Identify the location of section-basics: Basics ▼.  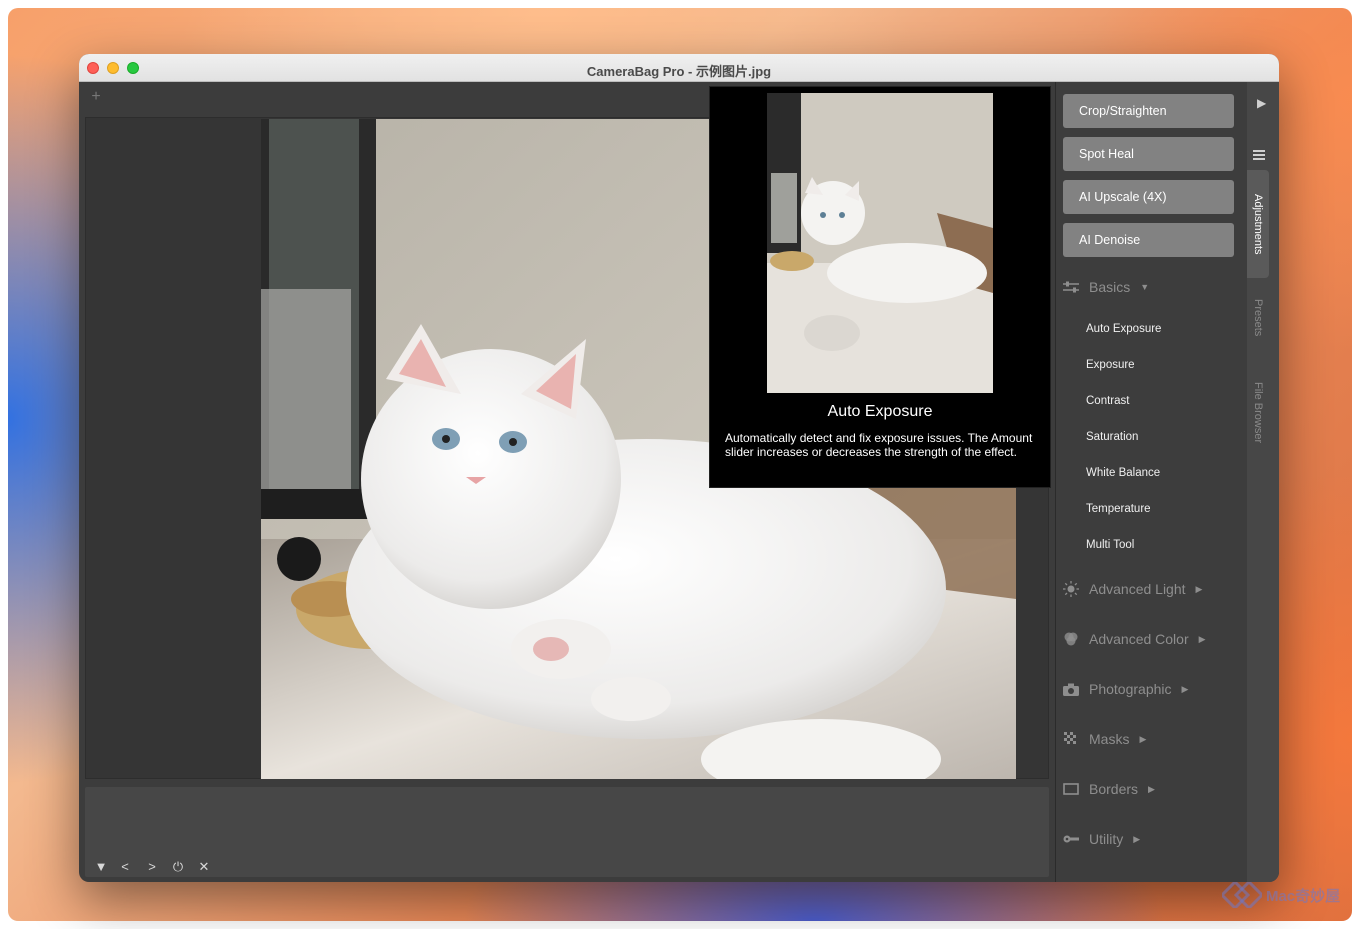
(1105, 287).